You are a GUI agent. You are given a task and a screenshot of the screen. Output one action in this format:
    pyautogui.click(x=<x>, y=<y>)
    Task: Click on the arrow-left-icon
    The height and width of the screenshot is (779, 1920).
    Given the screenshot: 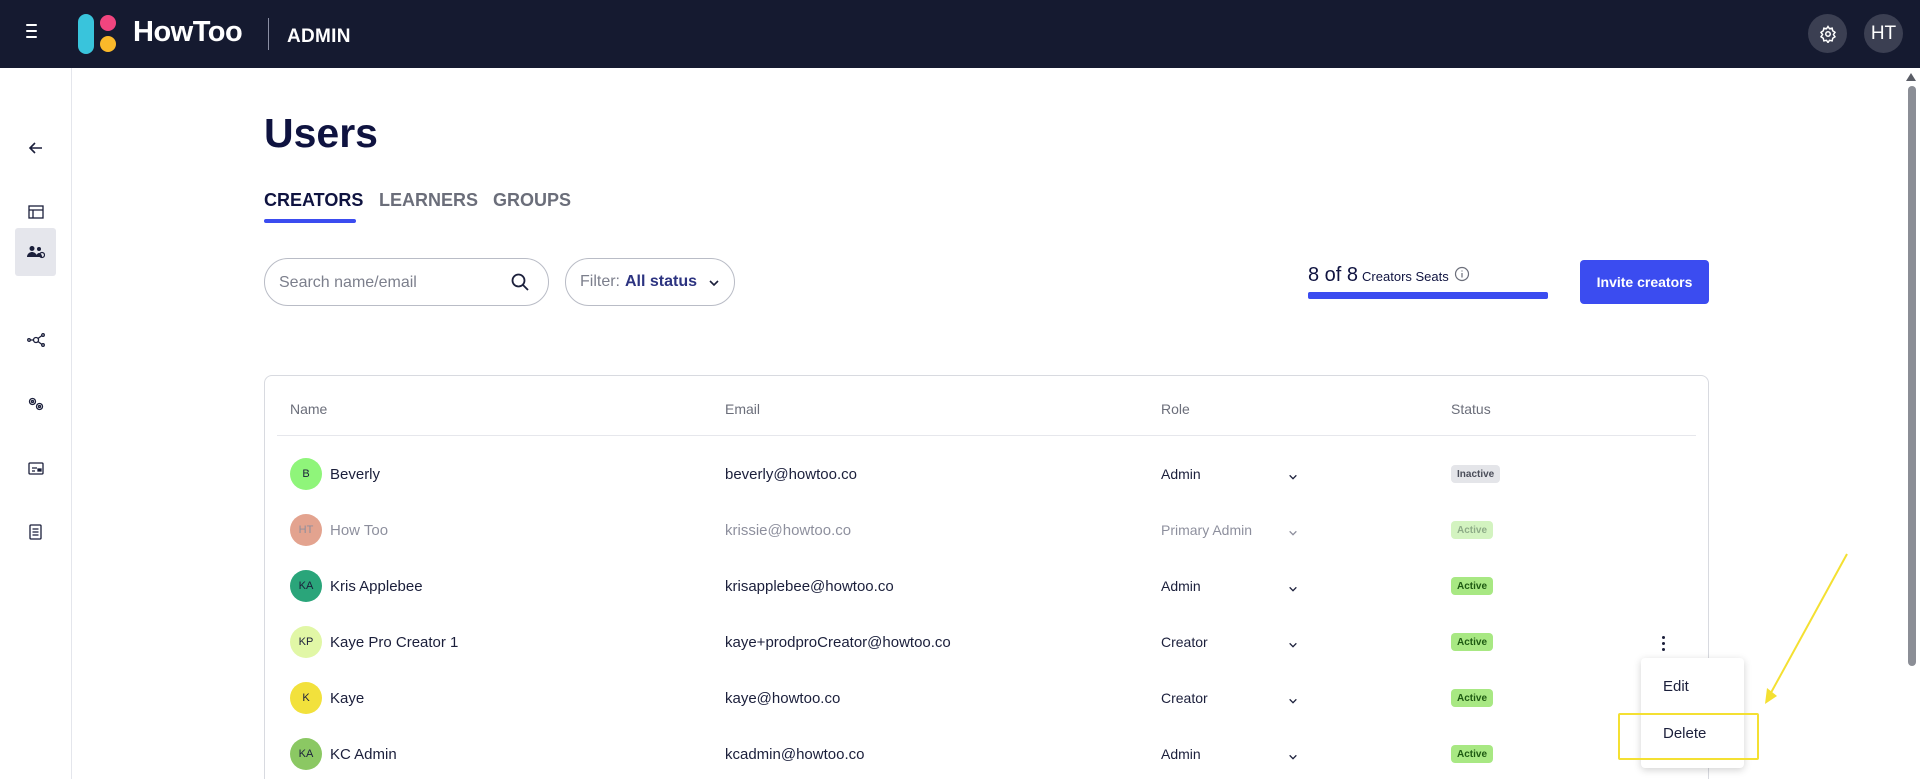 What is the action you would take?
    pyautogui.click(x=35, y=148)
    